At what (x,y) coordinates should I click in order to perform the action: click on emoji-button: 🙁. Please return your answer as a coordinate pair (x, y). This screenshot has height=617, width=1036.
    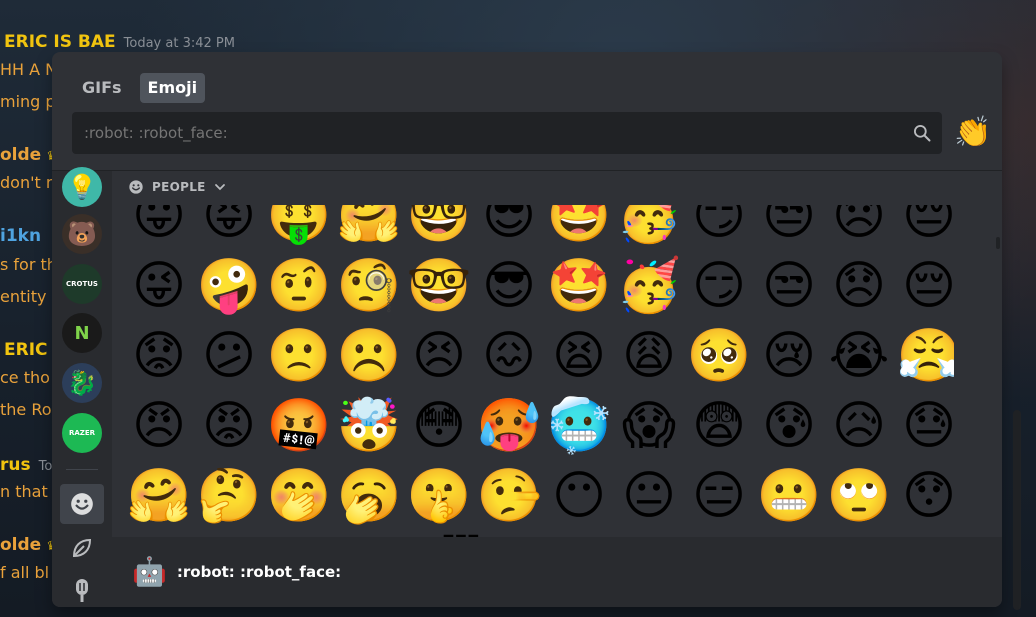
    Looking at the image, I should click on (299, 356).